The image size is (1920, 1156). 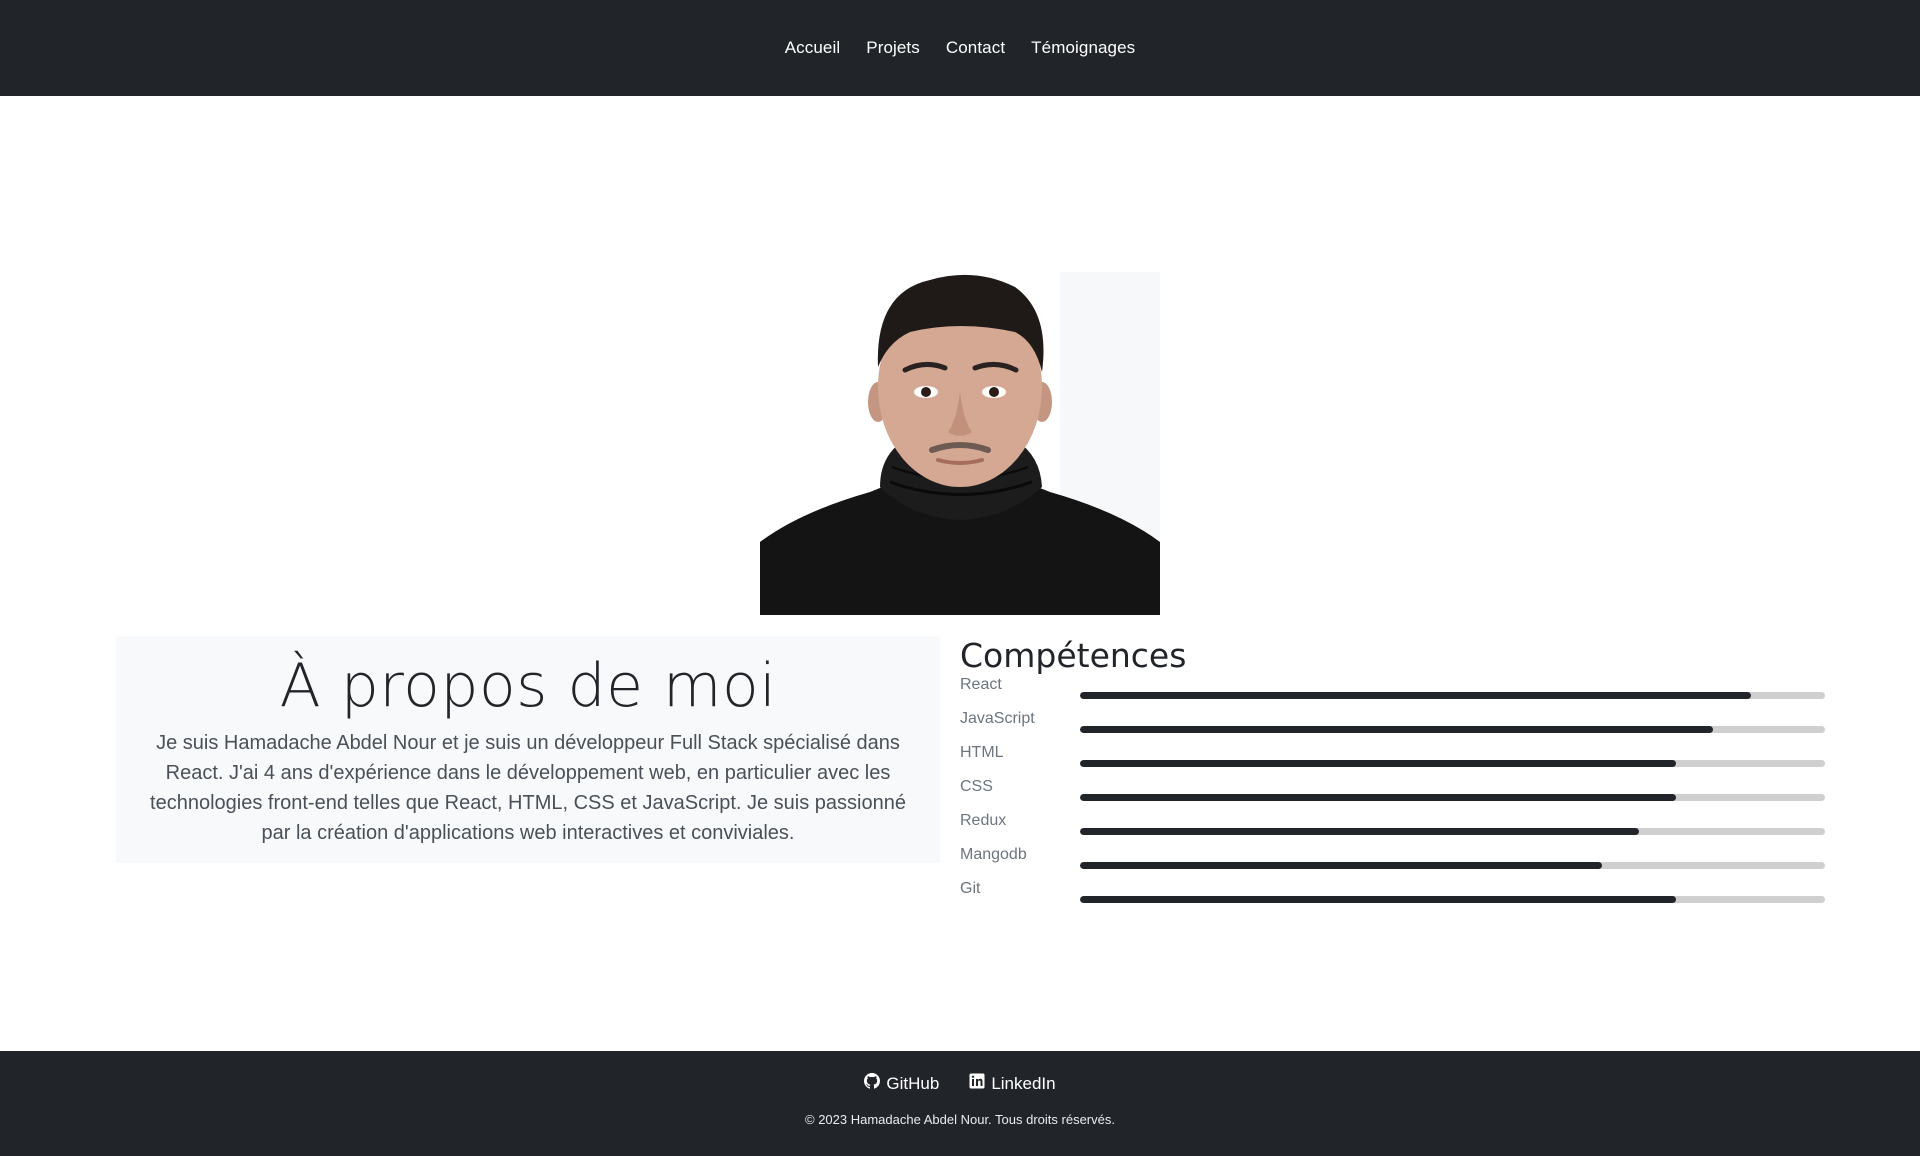 I want to click on skills-list: React JavaScript HTML CSS Redux Mangodb Git, so click(x=1392, y=795).